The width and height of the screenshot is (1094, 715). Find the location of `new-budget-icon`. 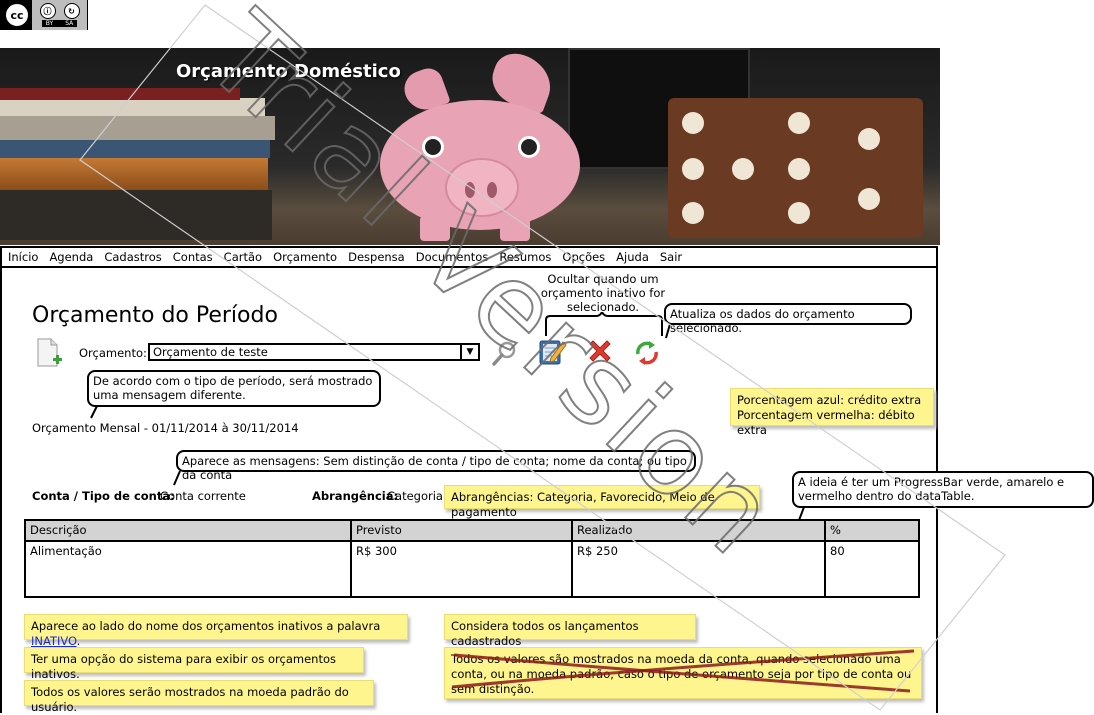

new-budget-icon is located at coordinates (49, 352).